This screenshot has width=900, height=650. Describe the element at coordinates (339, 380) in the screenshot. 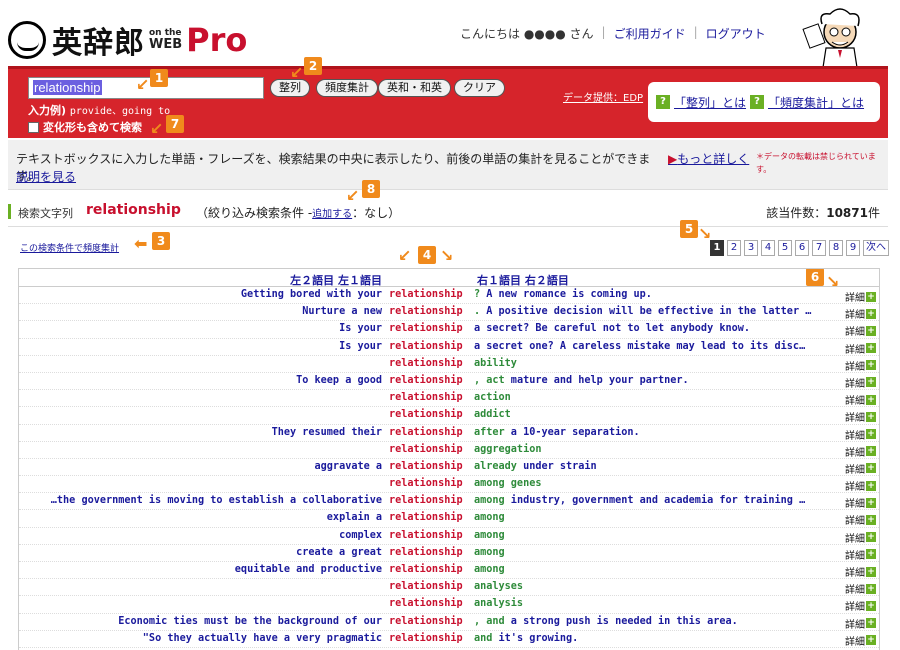

I see `left-context: To keep a good` at that location.